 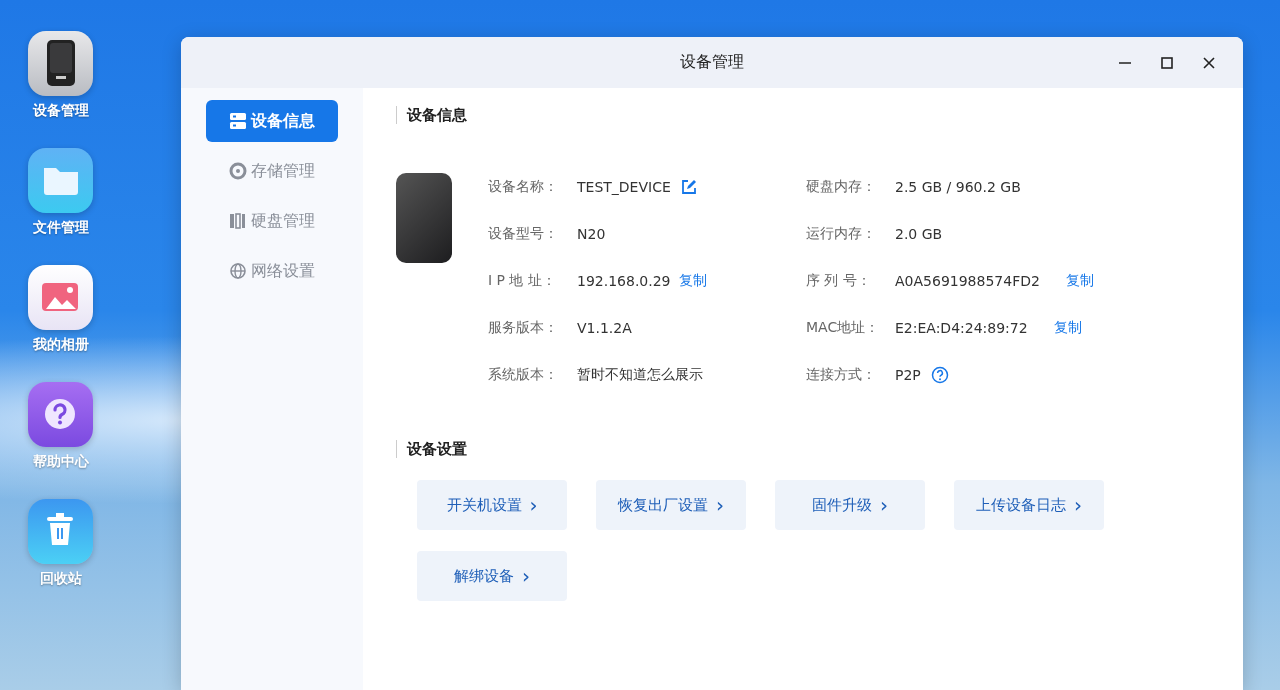 I want to click on help-icon, so click(x=939, y=374).